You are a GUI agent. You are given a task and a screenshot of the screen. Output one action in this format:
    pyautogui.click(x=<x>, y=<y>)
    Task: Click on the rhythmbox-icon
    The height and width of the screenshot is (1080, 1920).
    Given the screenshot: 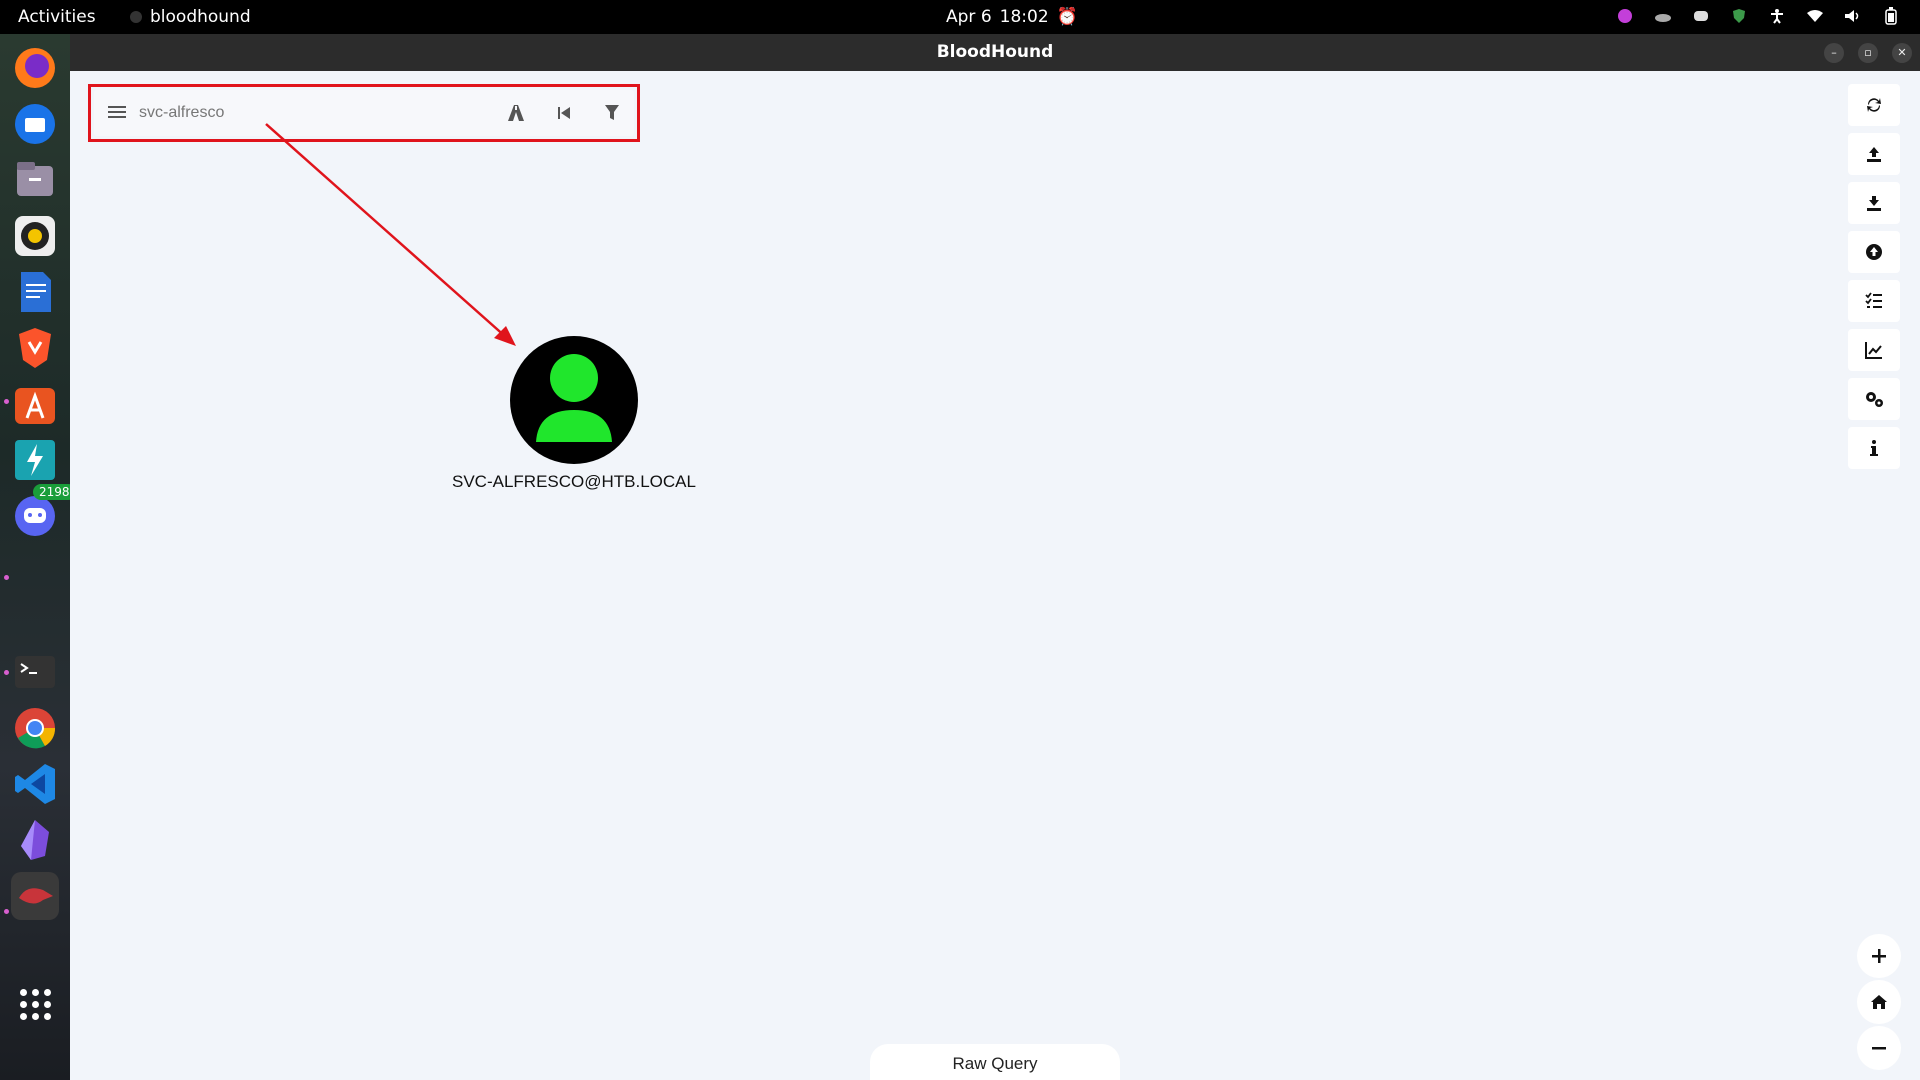 What is the action you would take?
    pyautogui.click(x=35, y=236)
    